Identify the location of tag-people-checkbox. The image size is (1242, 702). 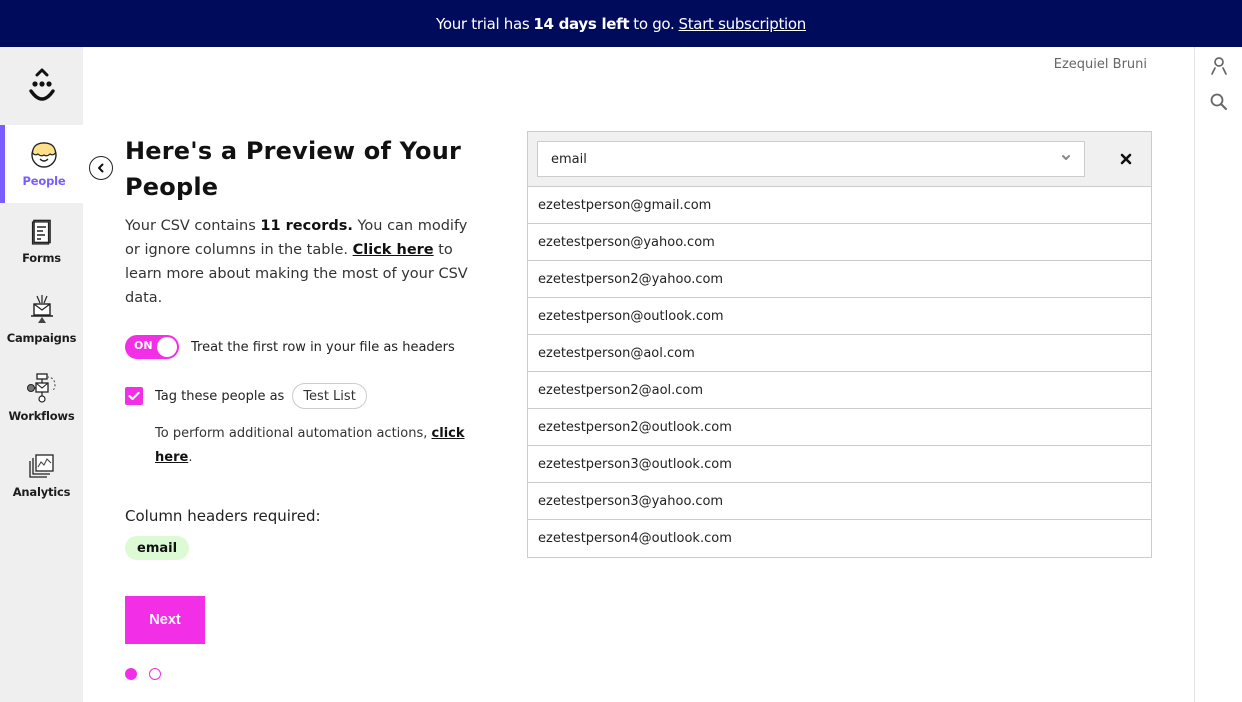
(134, 396).